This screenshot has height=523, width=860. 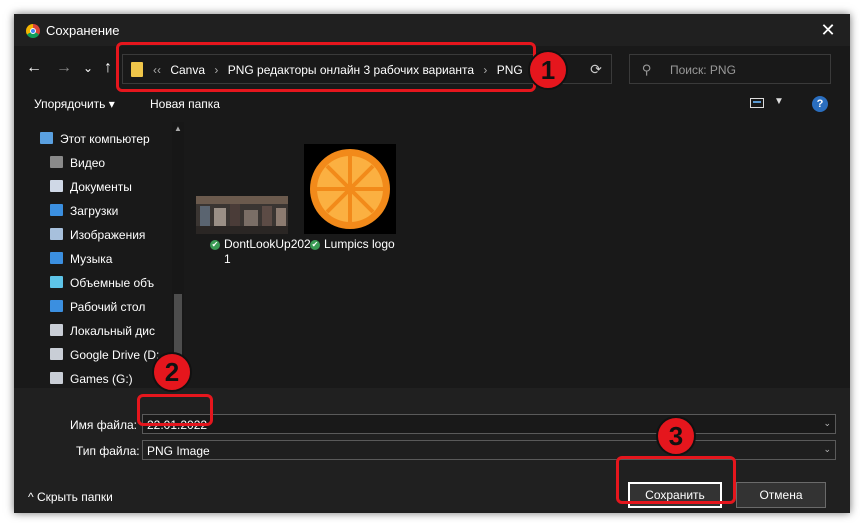 I want to click on view-options-icon, so click(x=757, y=103).